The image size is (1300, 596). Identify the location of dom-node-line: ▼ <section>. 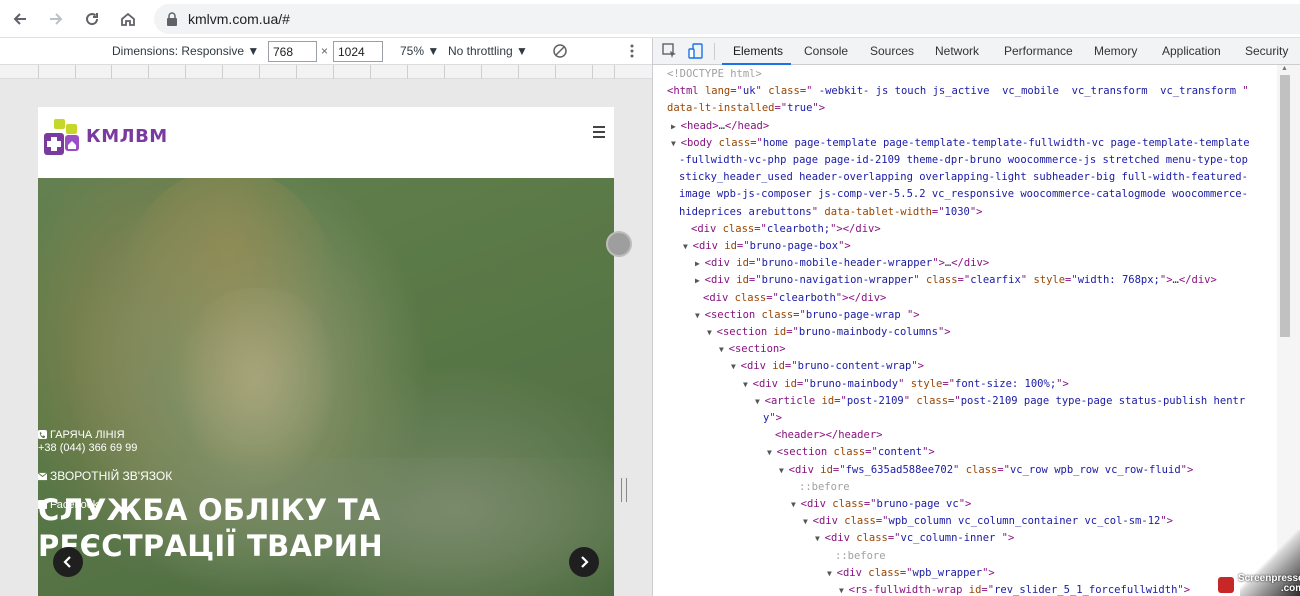
(752, 349).